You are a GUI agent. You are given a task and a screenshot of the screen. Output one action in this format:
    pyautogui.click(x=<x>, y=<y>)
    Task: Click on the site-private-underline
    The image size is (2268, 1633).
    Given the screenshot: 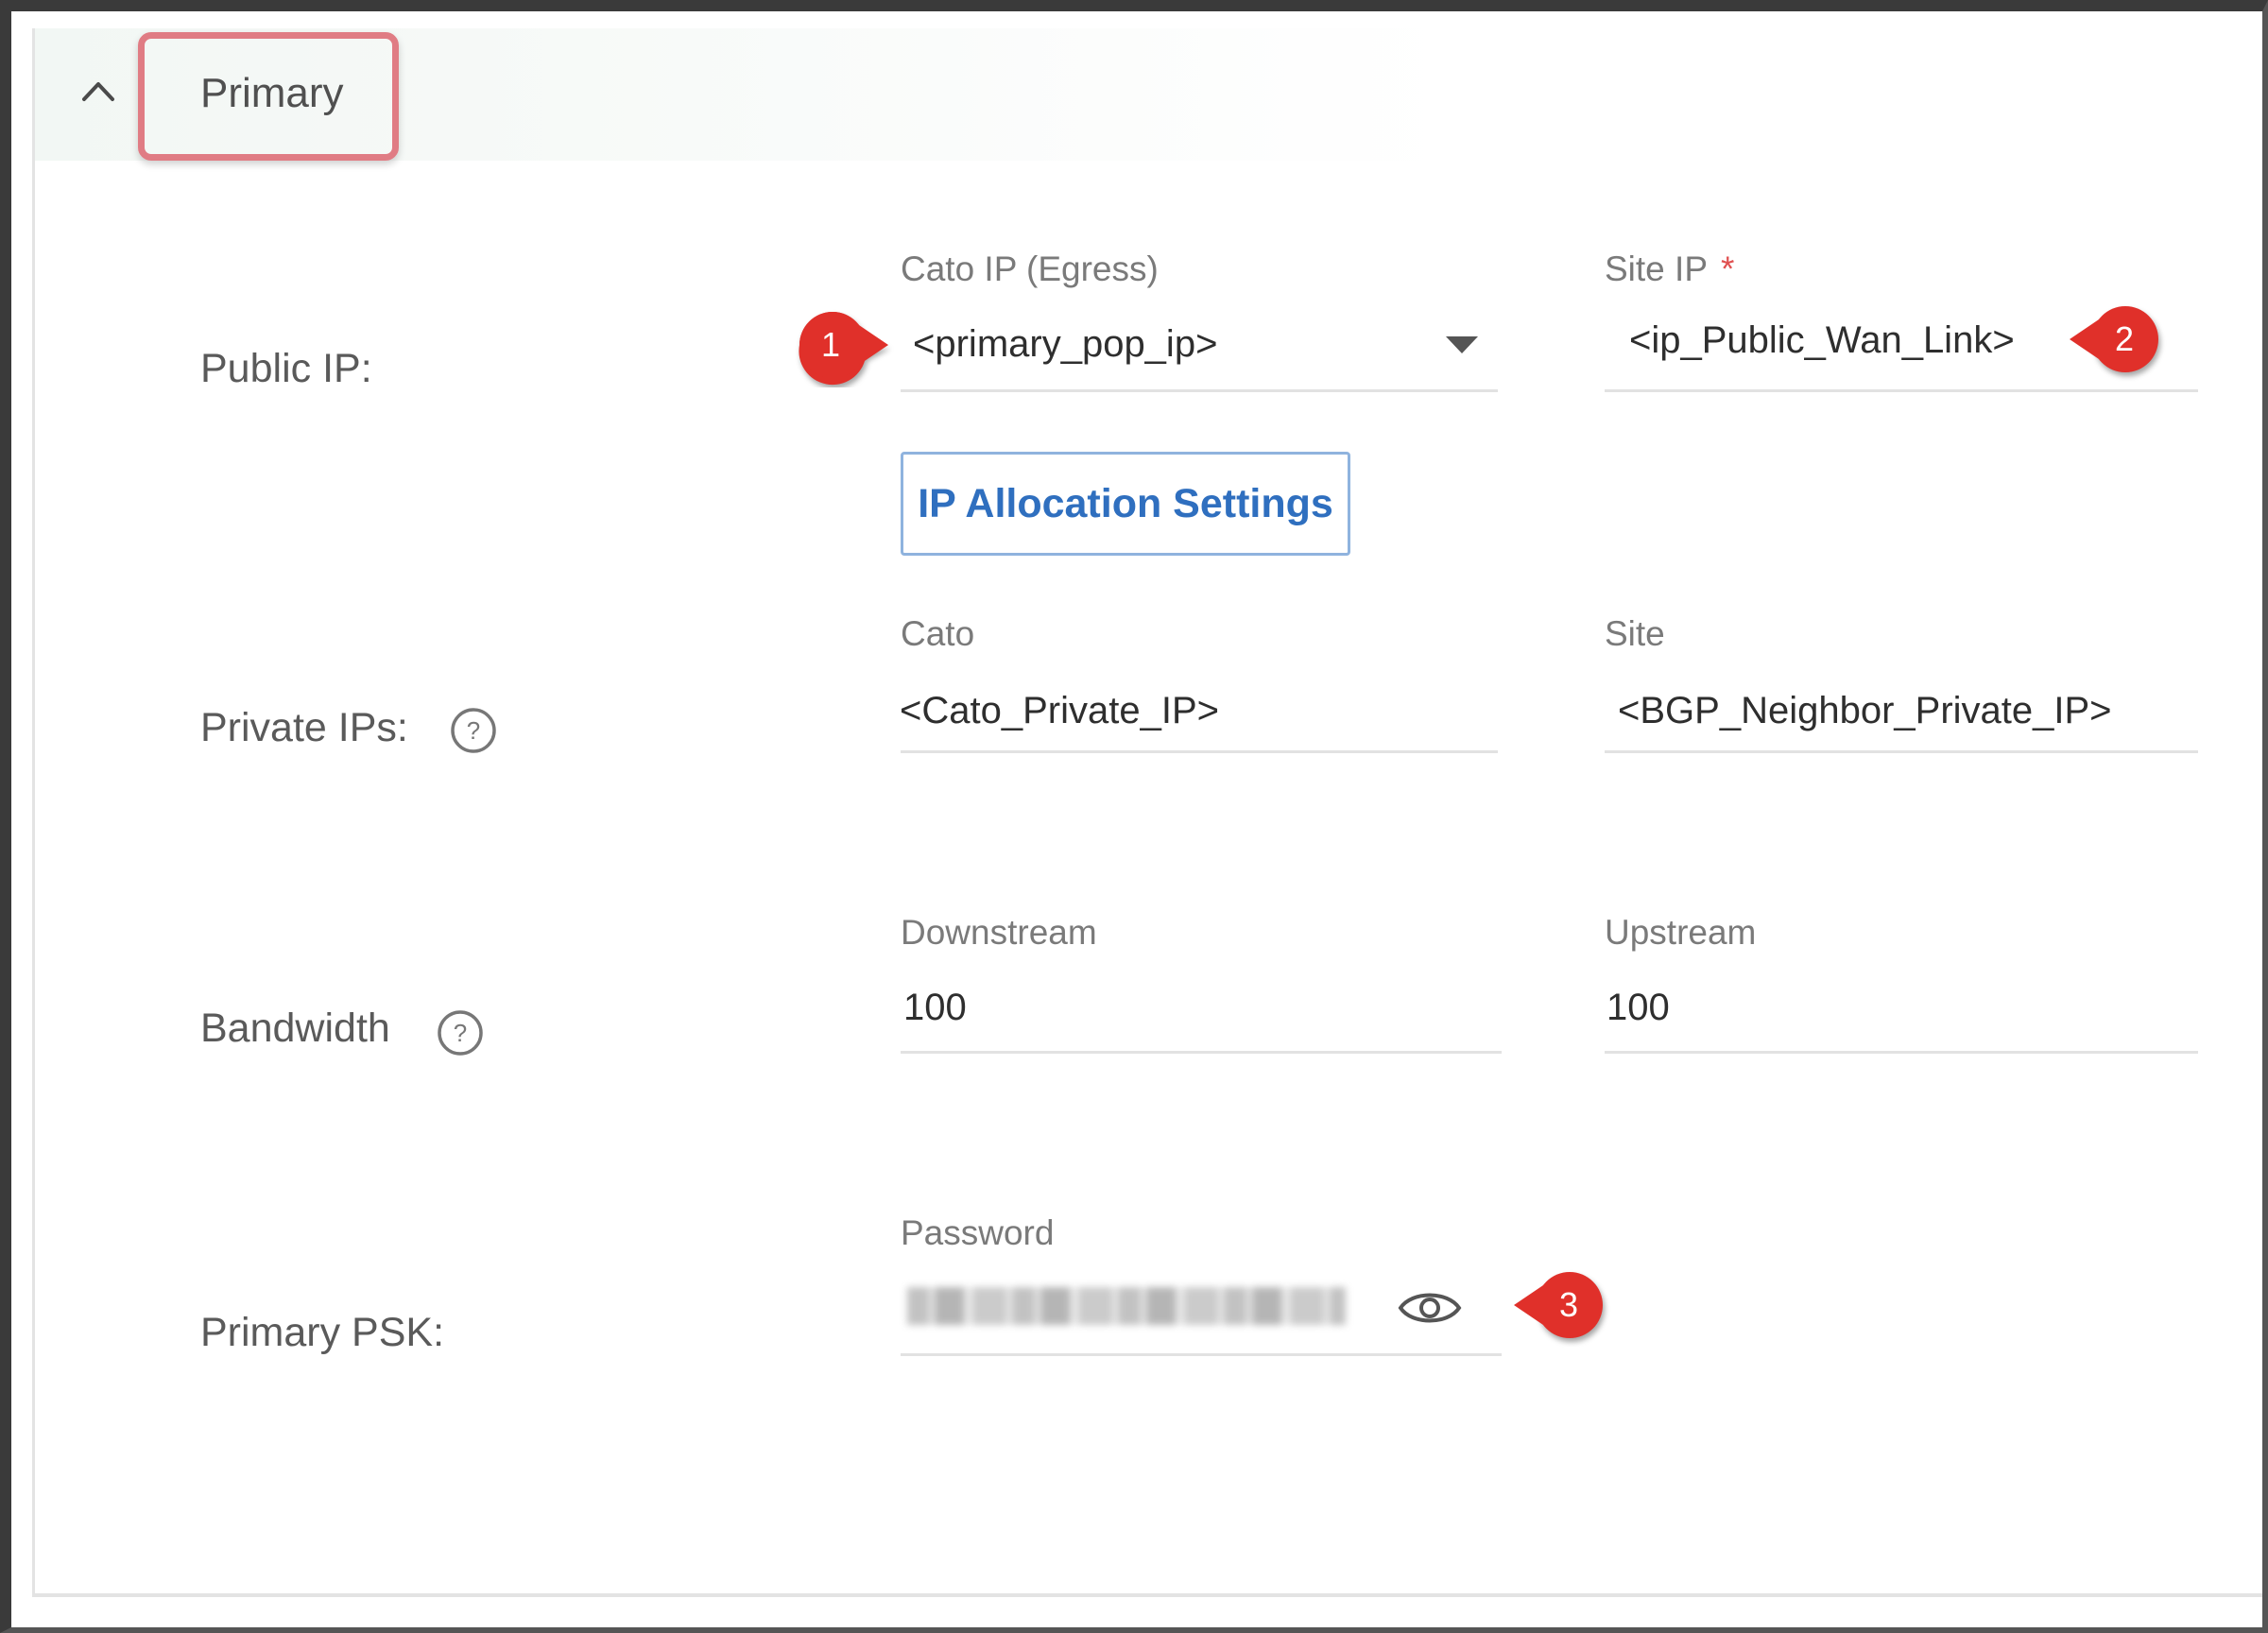 What is the action you would take?
    pyautogui.click(x=1901, y=752)
    